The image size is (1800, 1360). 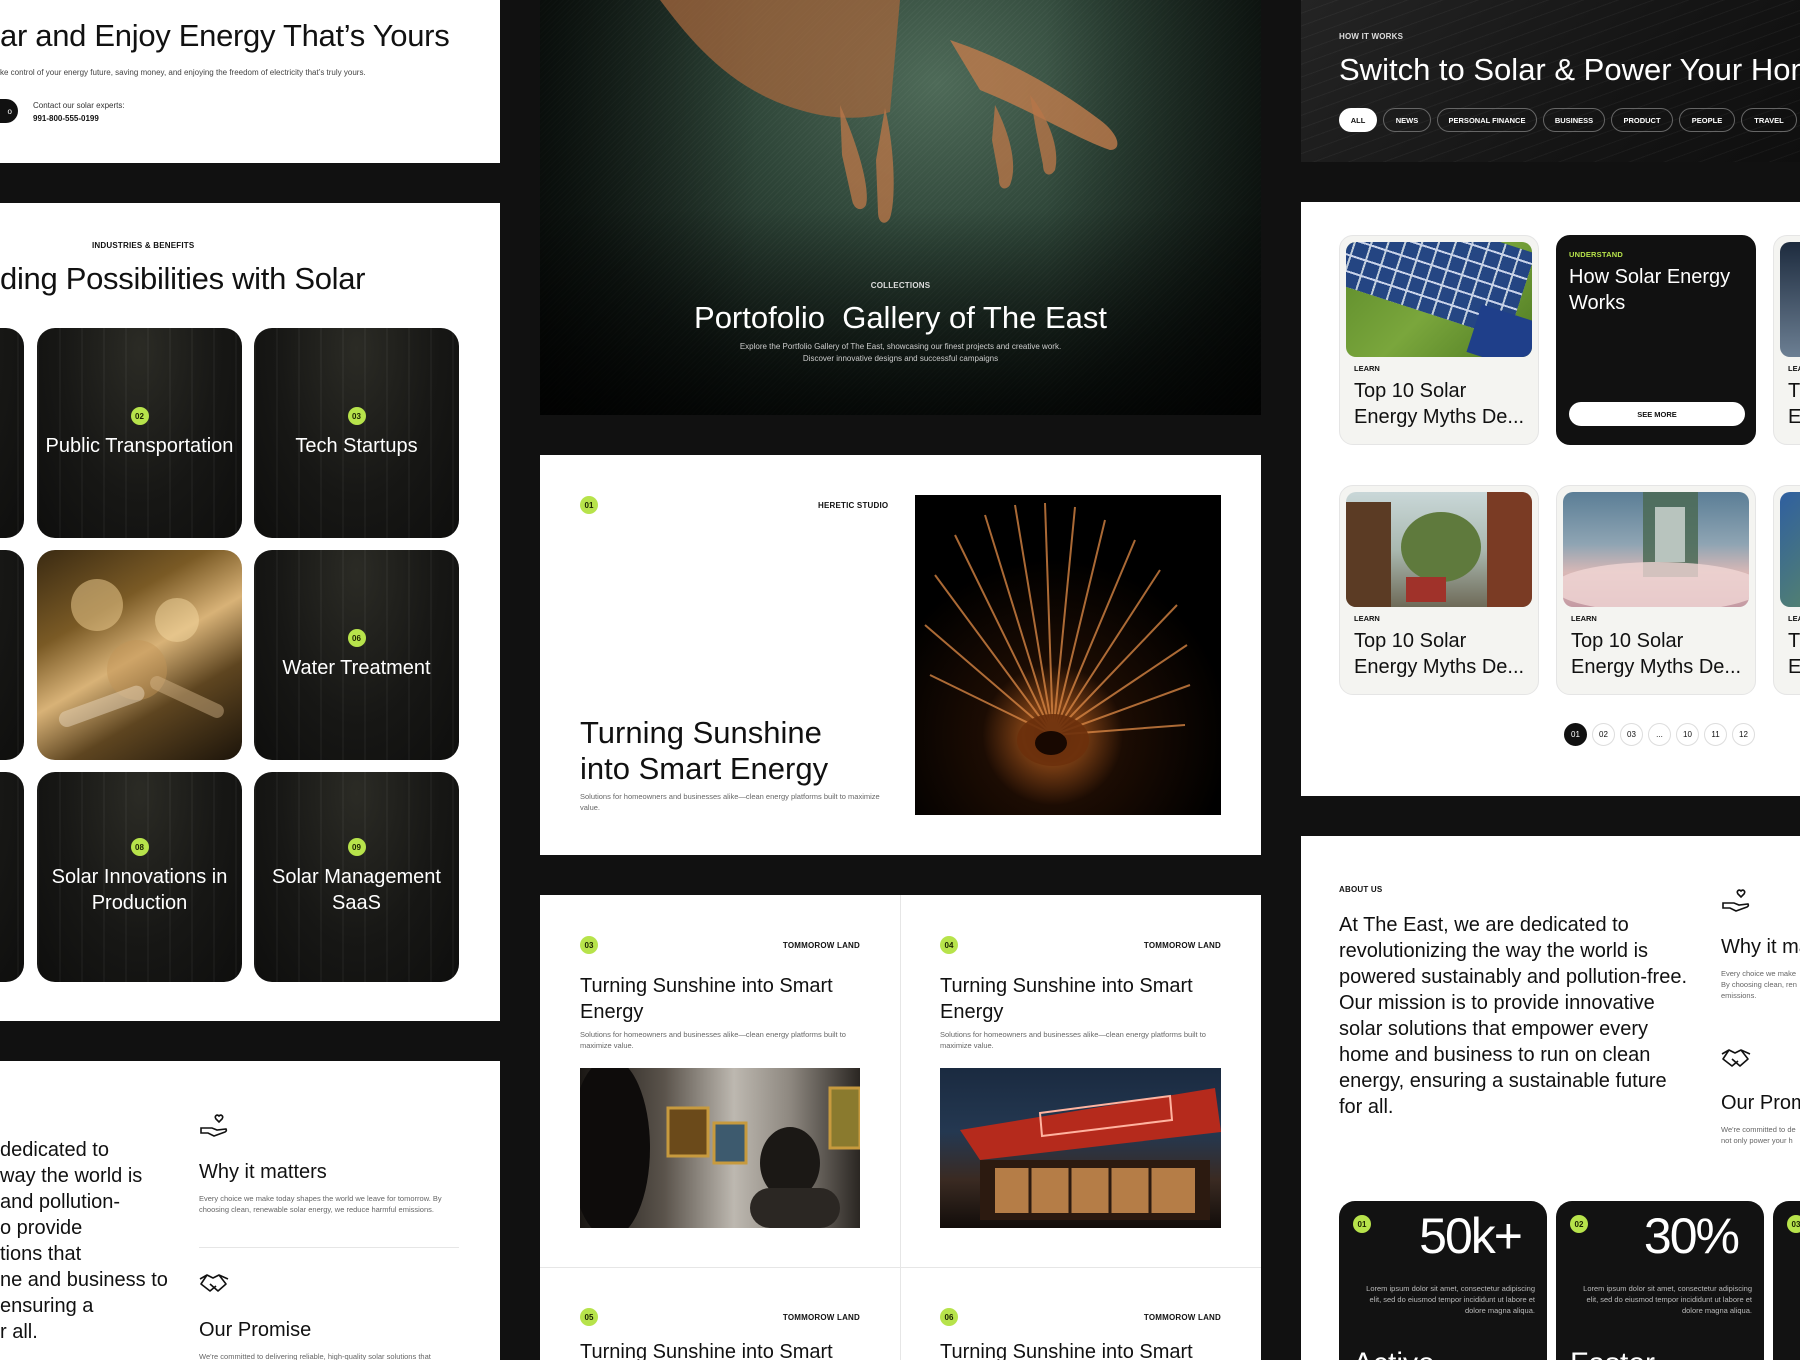 I want to click on our-promise-title: Our Promise, so click(x=255, y=1330).